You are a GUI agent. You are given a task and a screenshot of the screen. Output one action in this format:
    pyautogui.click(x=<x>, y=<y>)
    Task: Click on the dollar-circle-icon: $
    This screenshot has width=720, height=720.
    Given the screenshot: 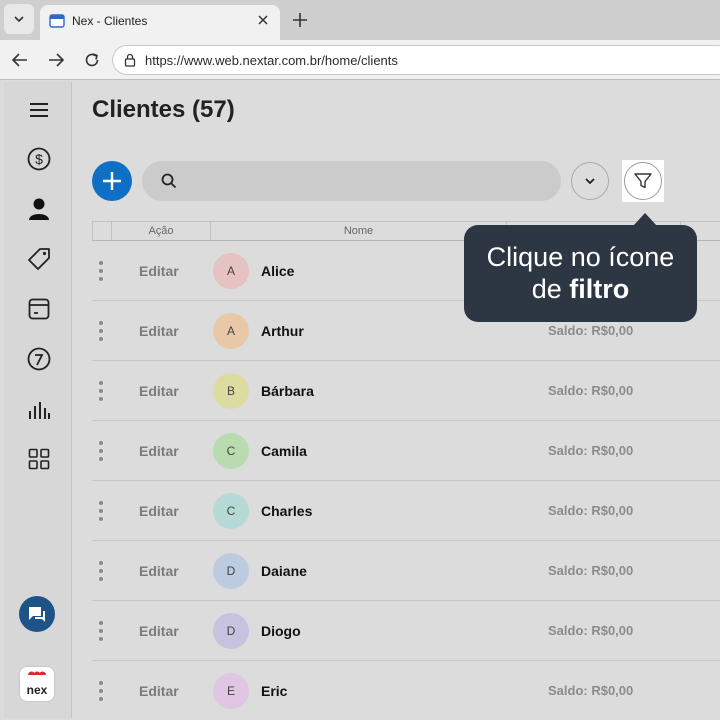 What is the action you would take?
    pyautogui.click(x=39, y=159)
    